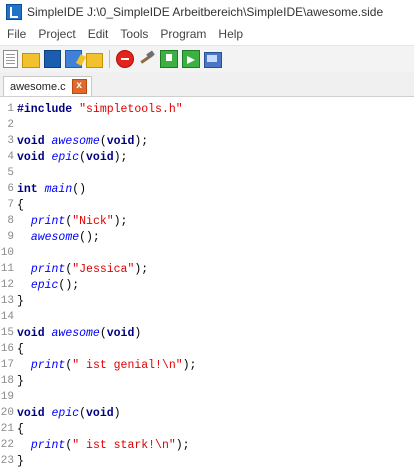 The height and width of the screenshot is (475, 414). I want to click on menu-help: Help, so click(230, 34).